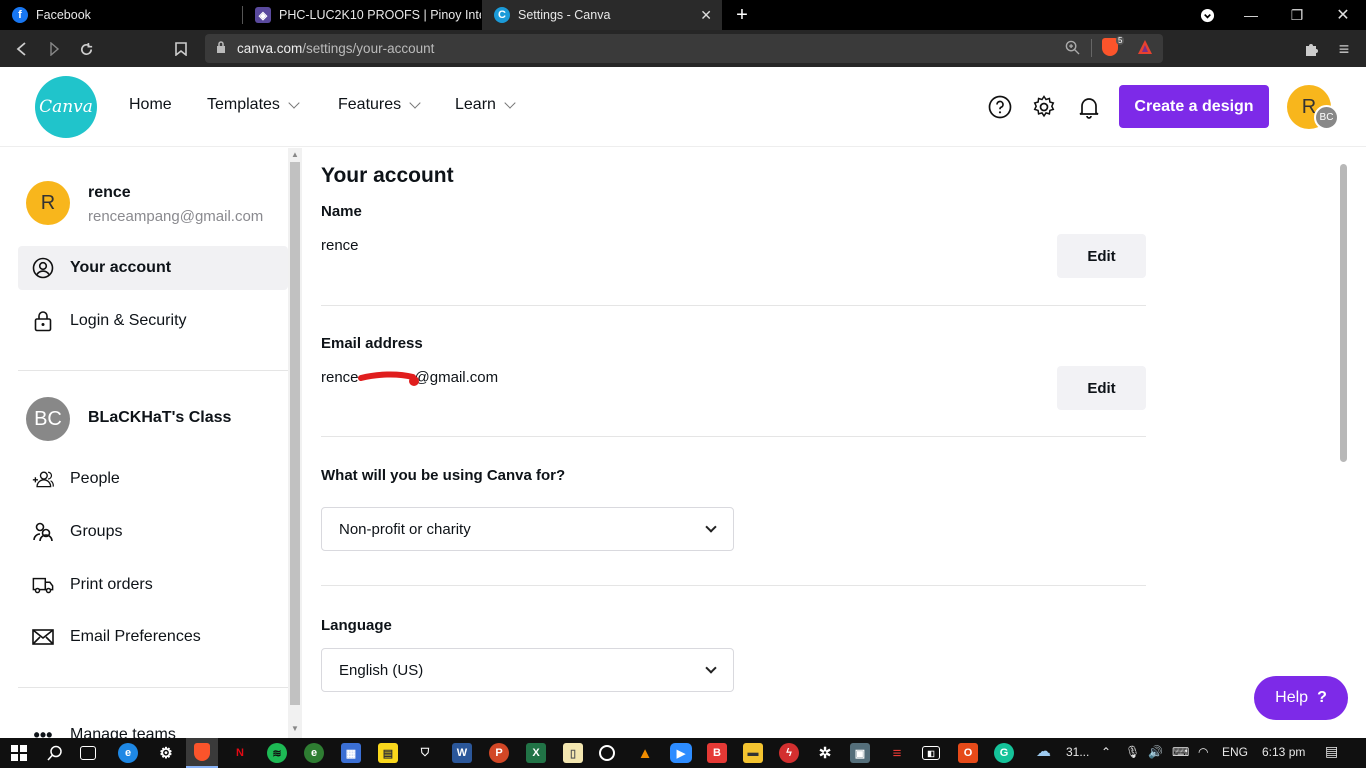  What do you see at coordinates (221, 47) in the screenshot?
I see `lock-icon` at bounding box center [221, 47].